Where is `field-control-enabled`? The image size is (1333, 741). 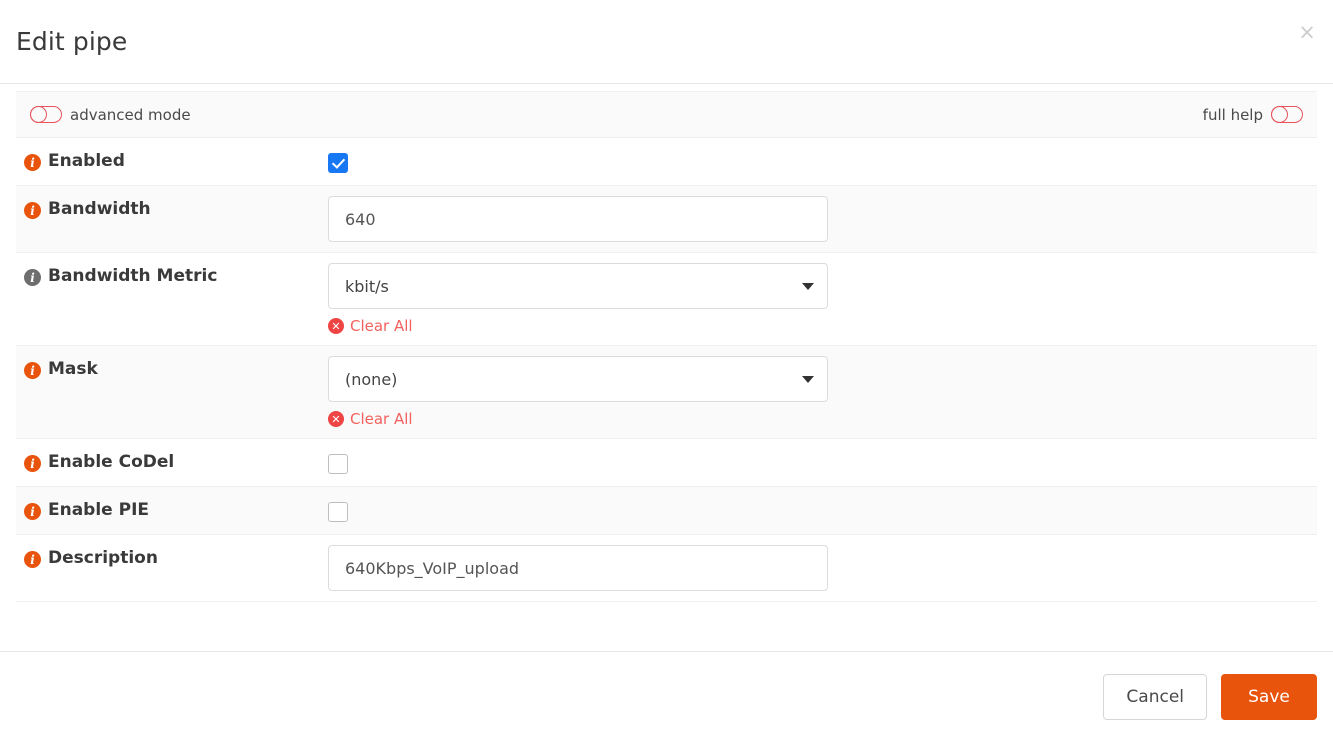 field-control-enabled is located at coordinates (822, 160).